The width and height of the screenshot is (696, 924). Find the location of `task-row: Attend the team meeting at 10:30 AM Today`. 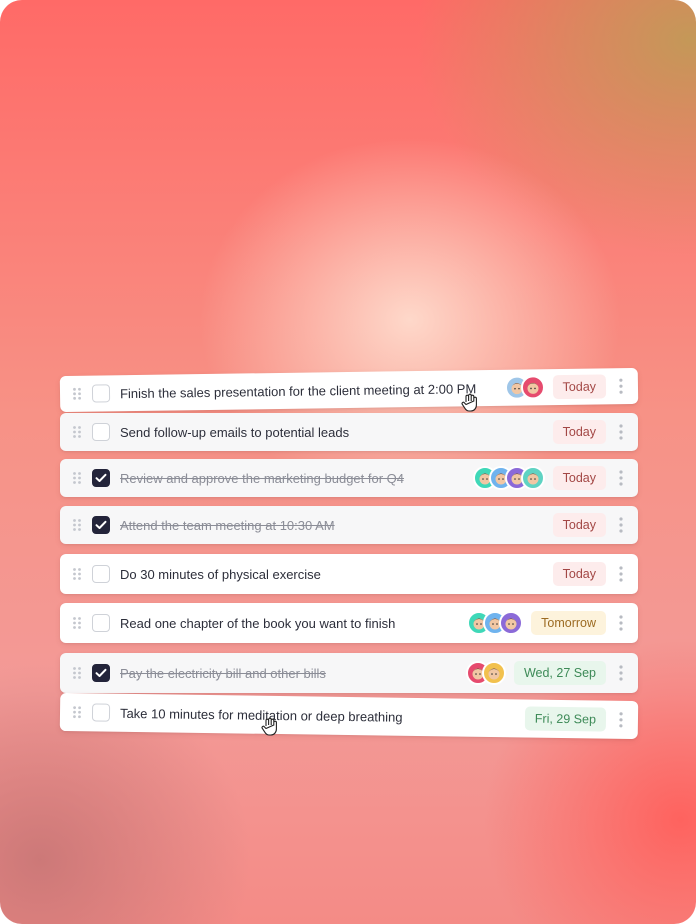

task-row: Attend the team meeting at 10:30 AM Today is located at coordinates (349, 525).